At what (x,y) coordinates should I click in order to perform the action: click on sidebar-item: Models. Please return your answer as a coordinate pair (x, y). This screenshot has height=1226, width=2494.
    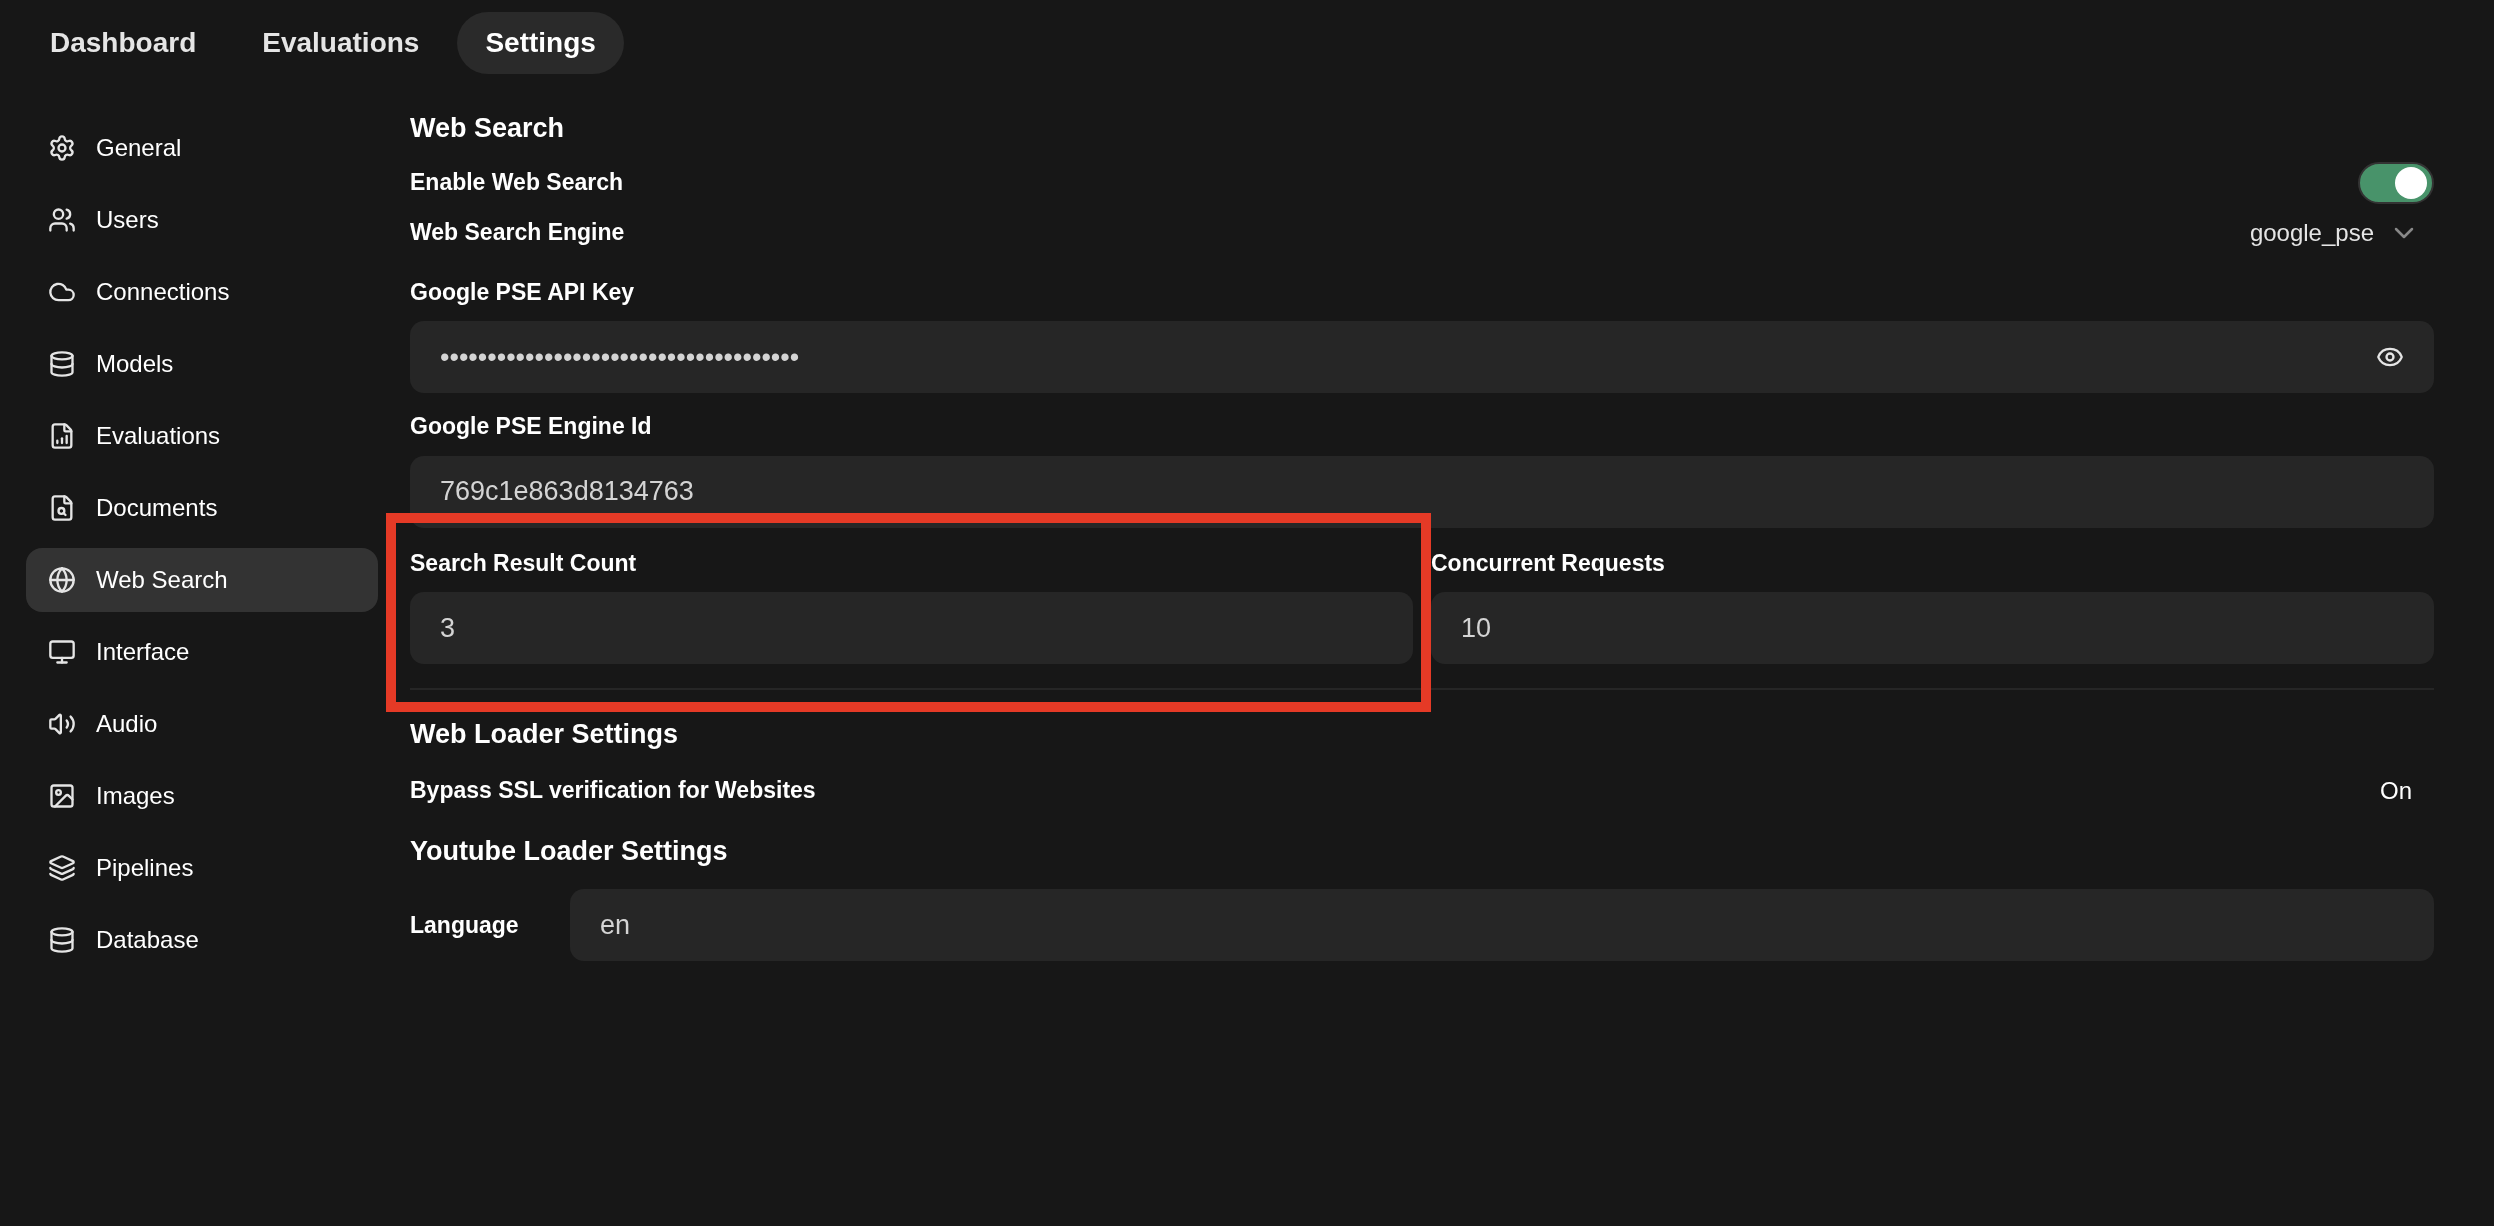
    Looking at the image, I should click on (202, 364).